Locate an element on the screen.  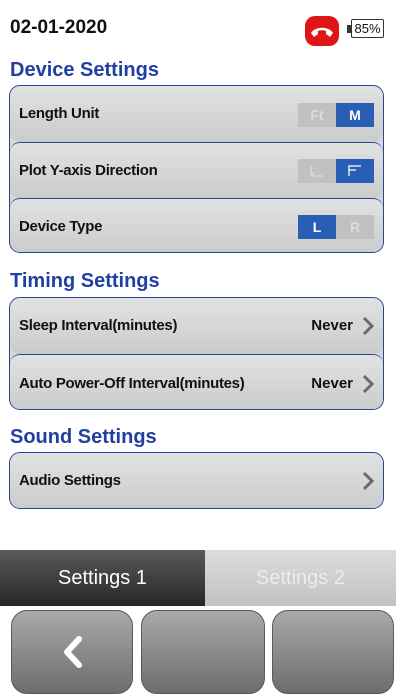
plot-y-axis-label: Plot Y-axis Direction is located at coordinates (88, 170).